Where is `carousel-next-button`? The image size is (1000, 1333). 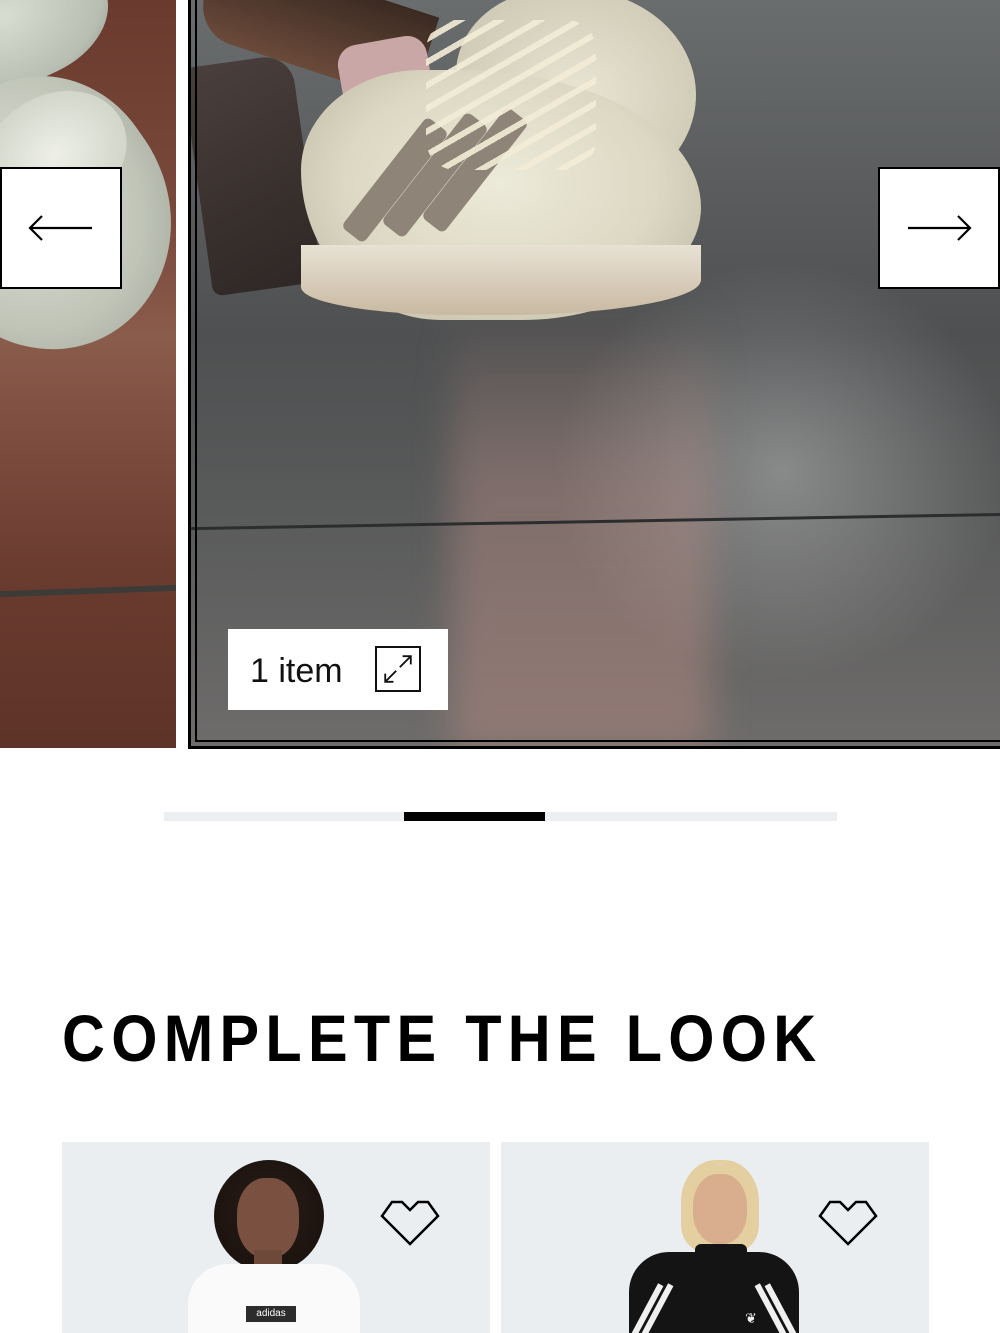
carousel-next-button is located at coordinates (939, 228).